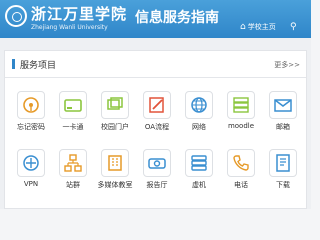  Describe the element at coordinates (283, 105) in the screenshot. I see `mail-icon` at that location.